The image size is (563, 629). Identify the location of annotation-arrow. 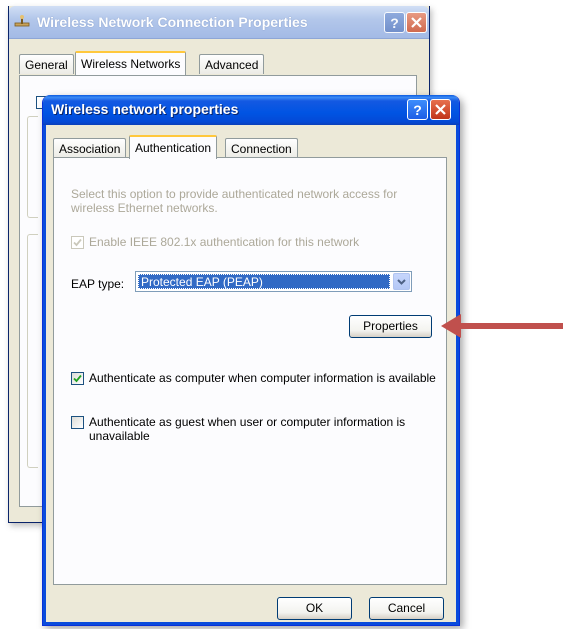
(502, 326).